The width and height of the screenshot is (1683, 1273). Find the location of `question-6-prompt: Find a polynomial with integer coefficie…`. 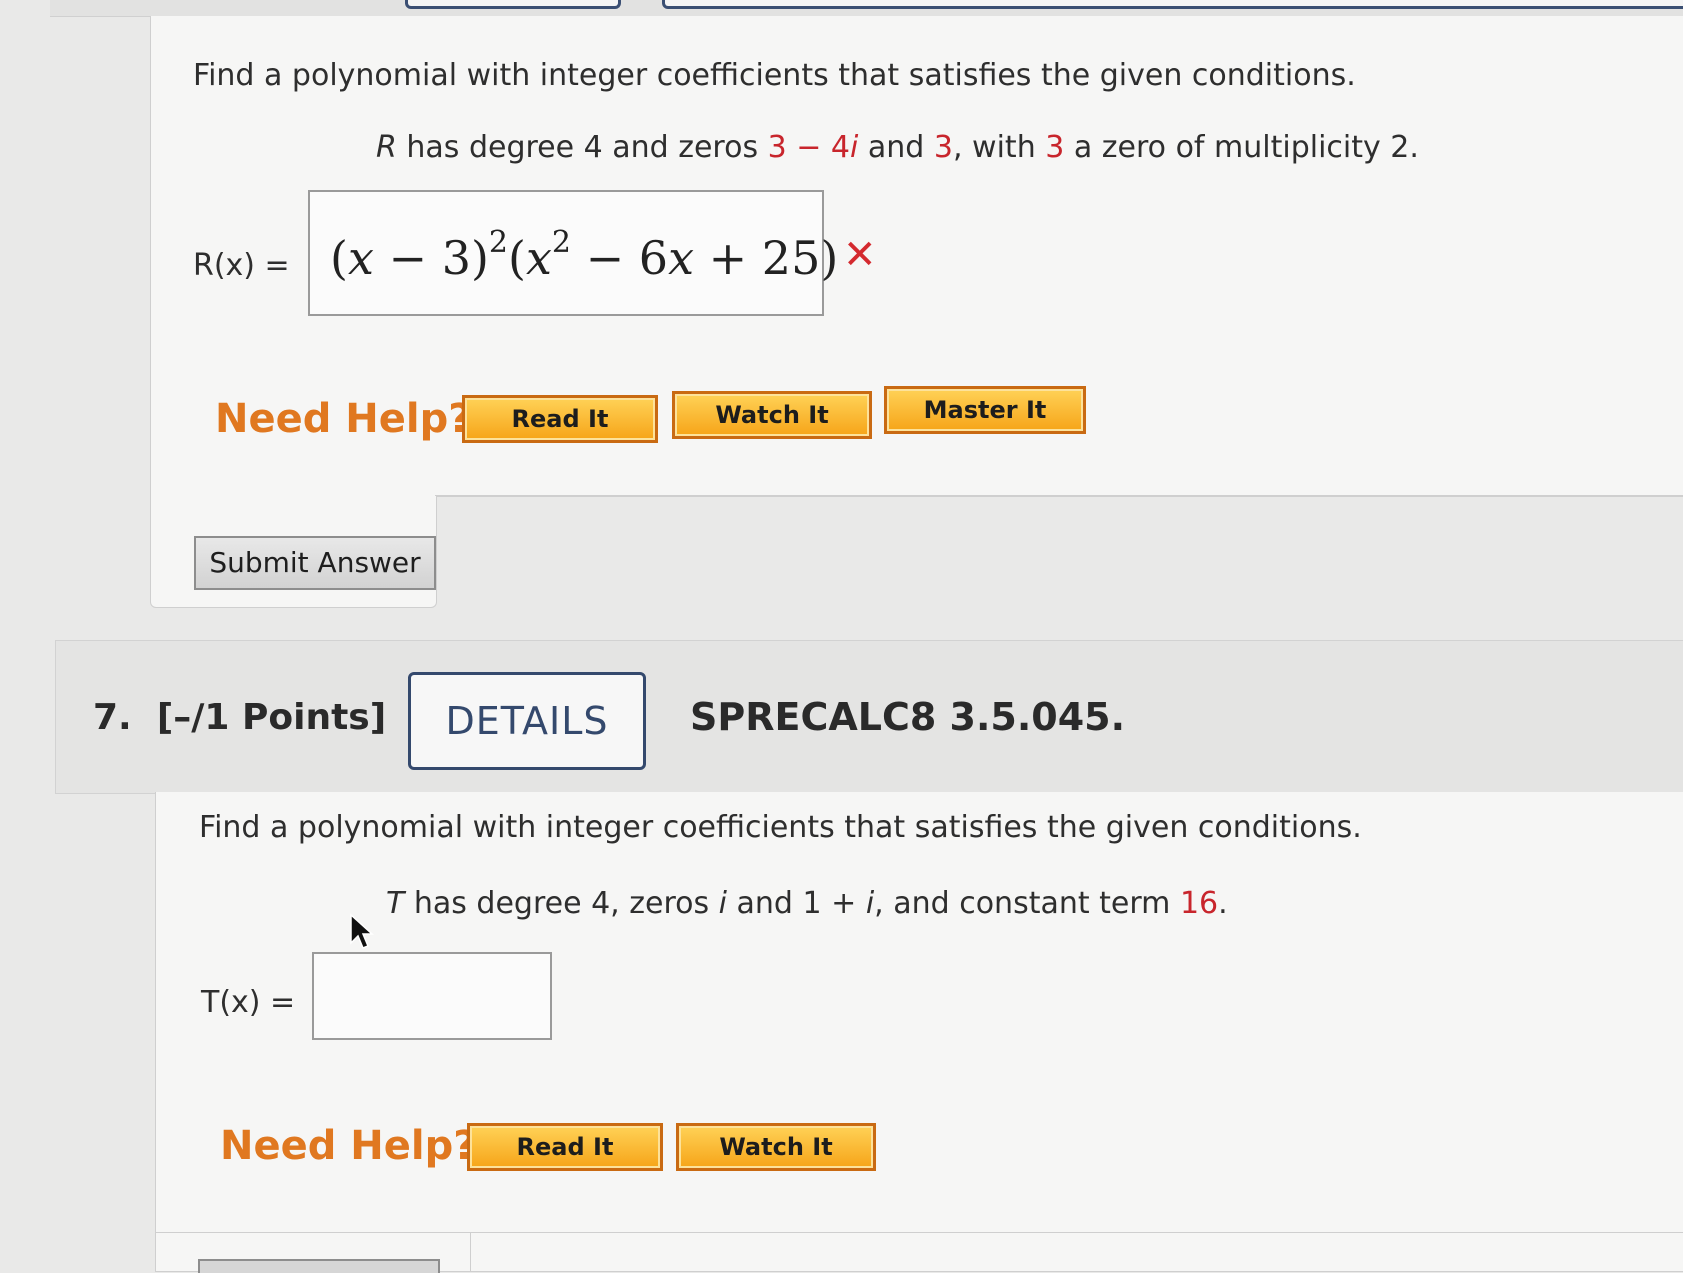

question-6-prompt: Find a polynomial with integer coefficie… is located at coordinates (774, 75).